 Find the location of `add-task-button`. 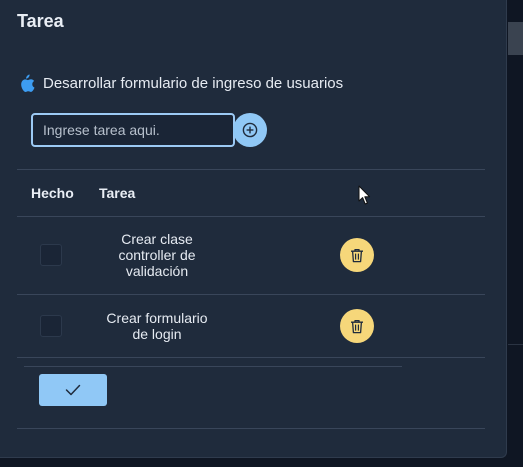

add-task-button is located at coordinates (250, 130).